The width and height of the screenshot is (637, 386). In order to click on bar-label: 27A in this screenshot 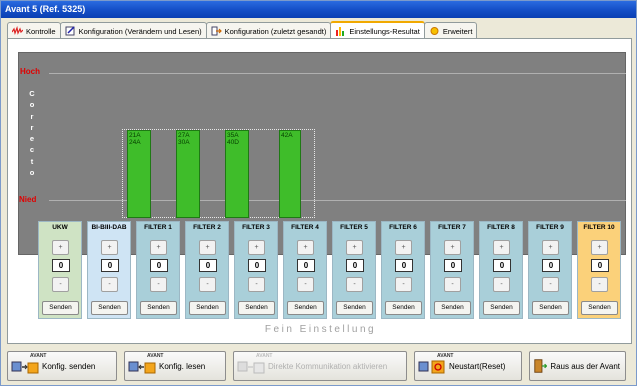, I will do `click(184, 135)`.